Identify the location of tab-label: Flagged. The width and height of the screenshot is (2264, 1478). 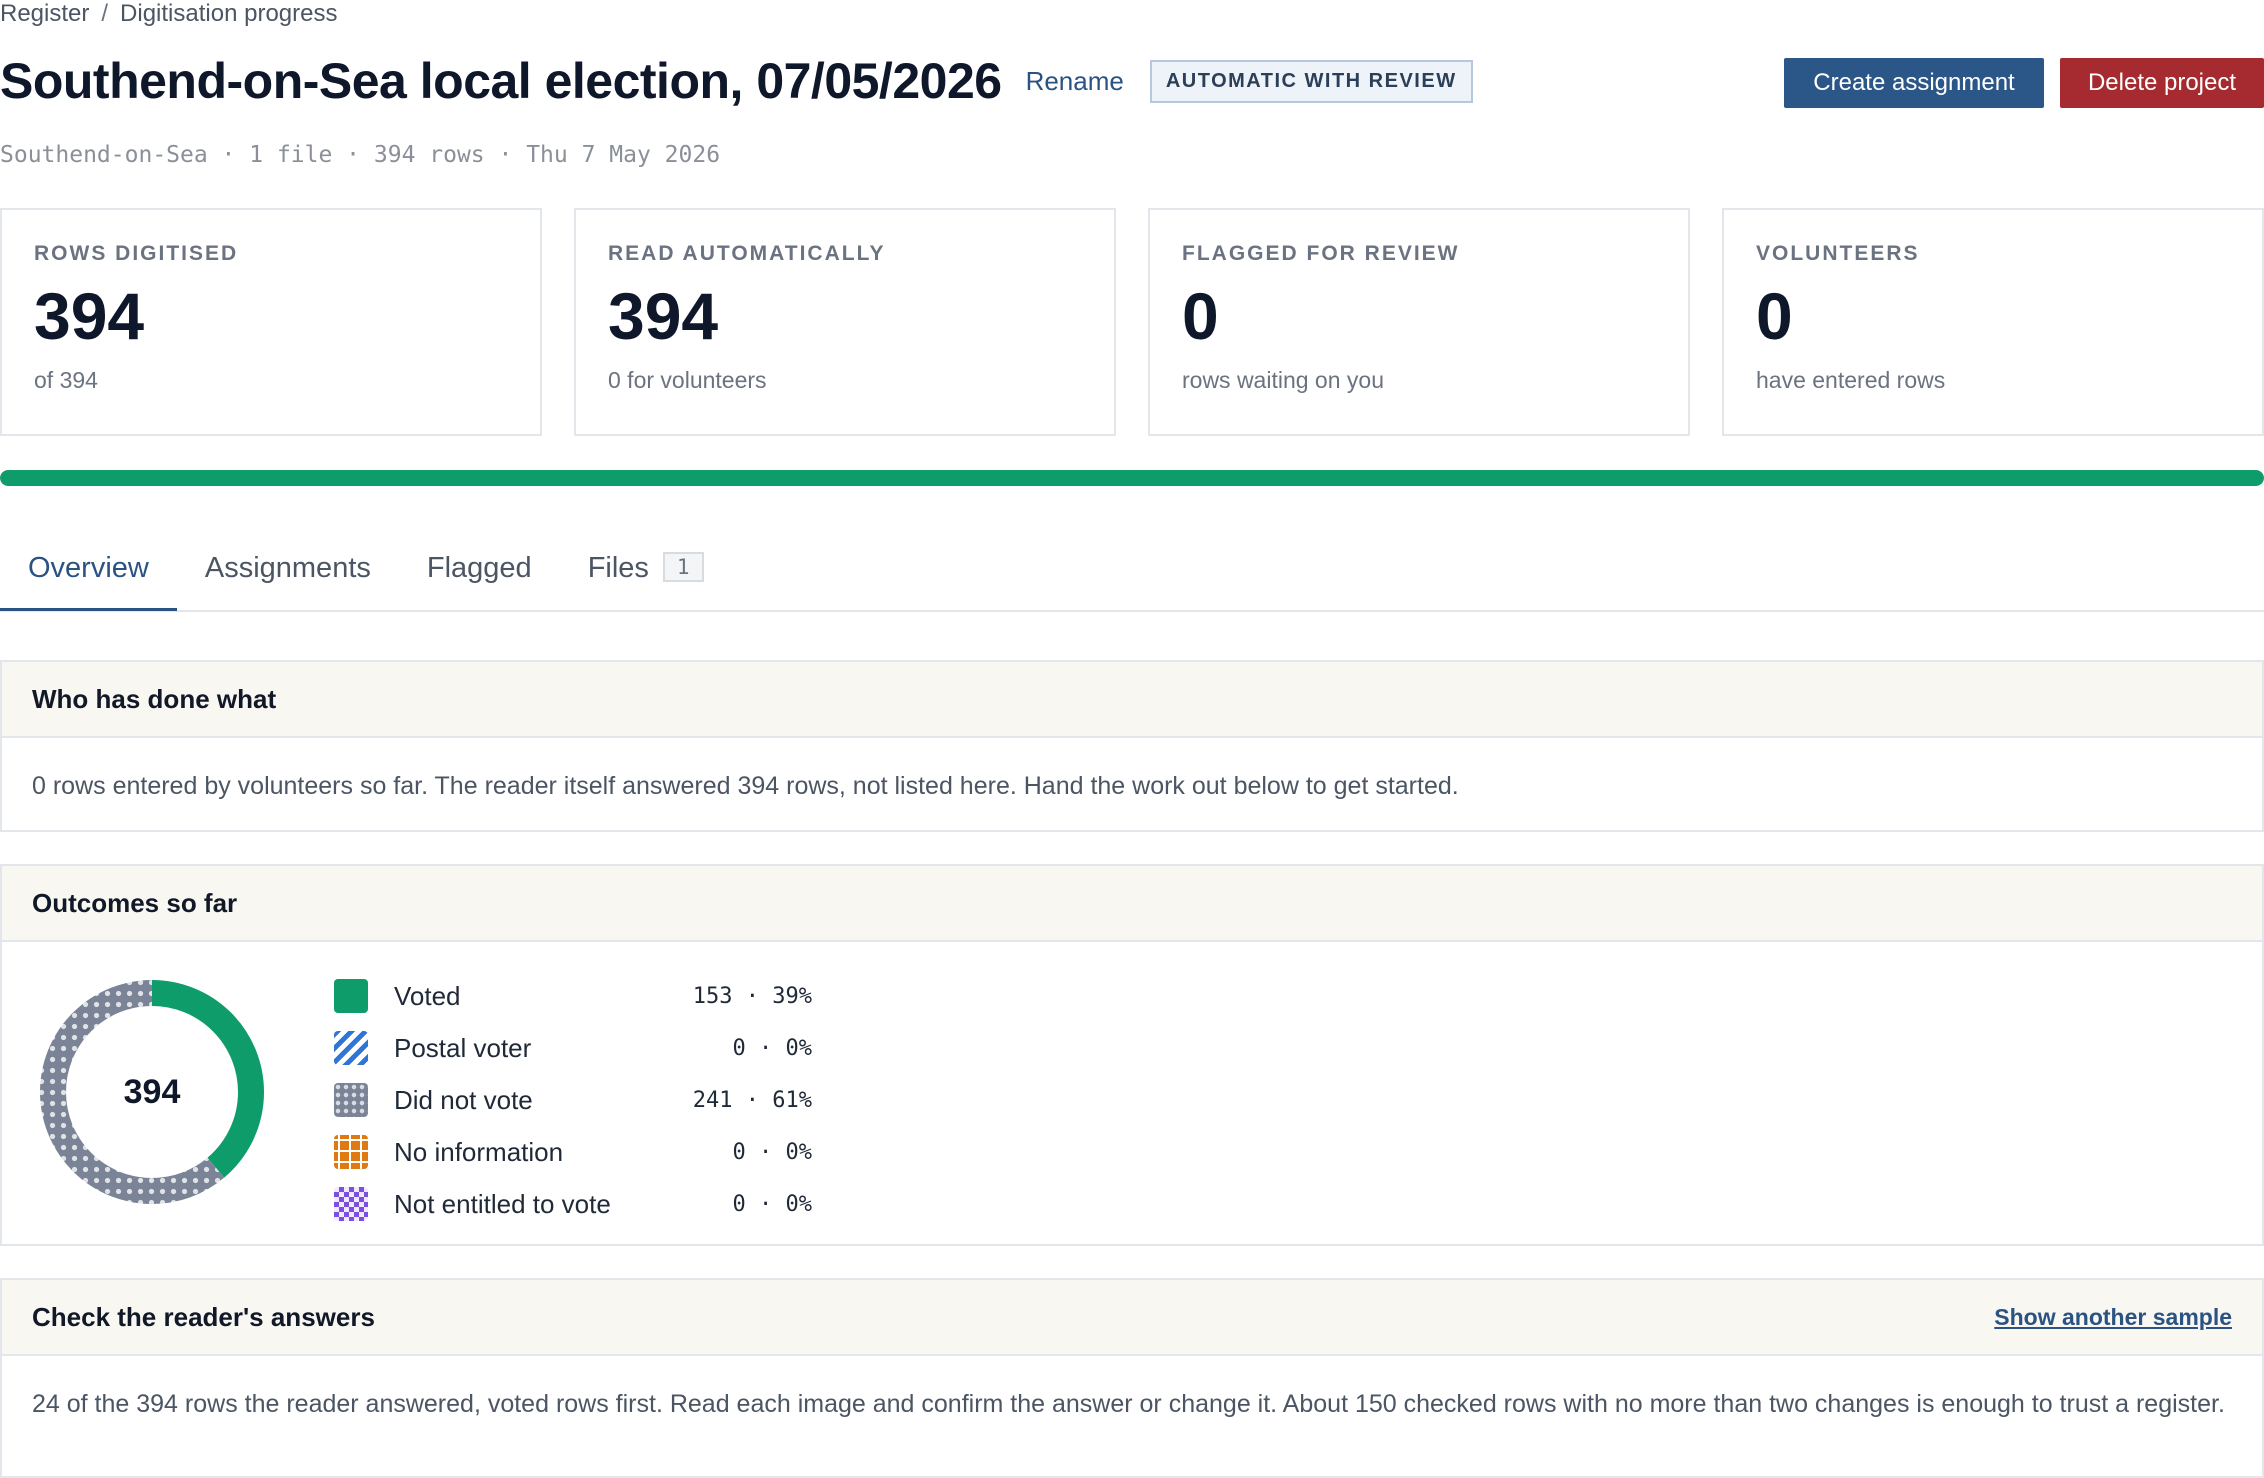
(479, 568).